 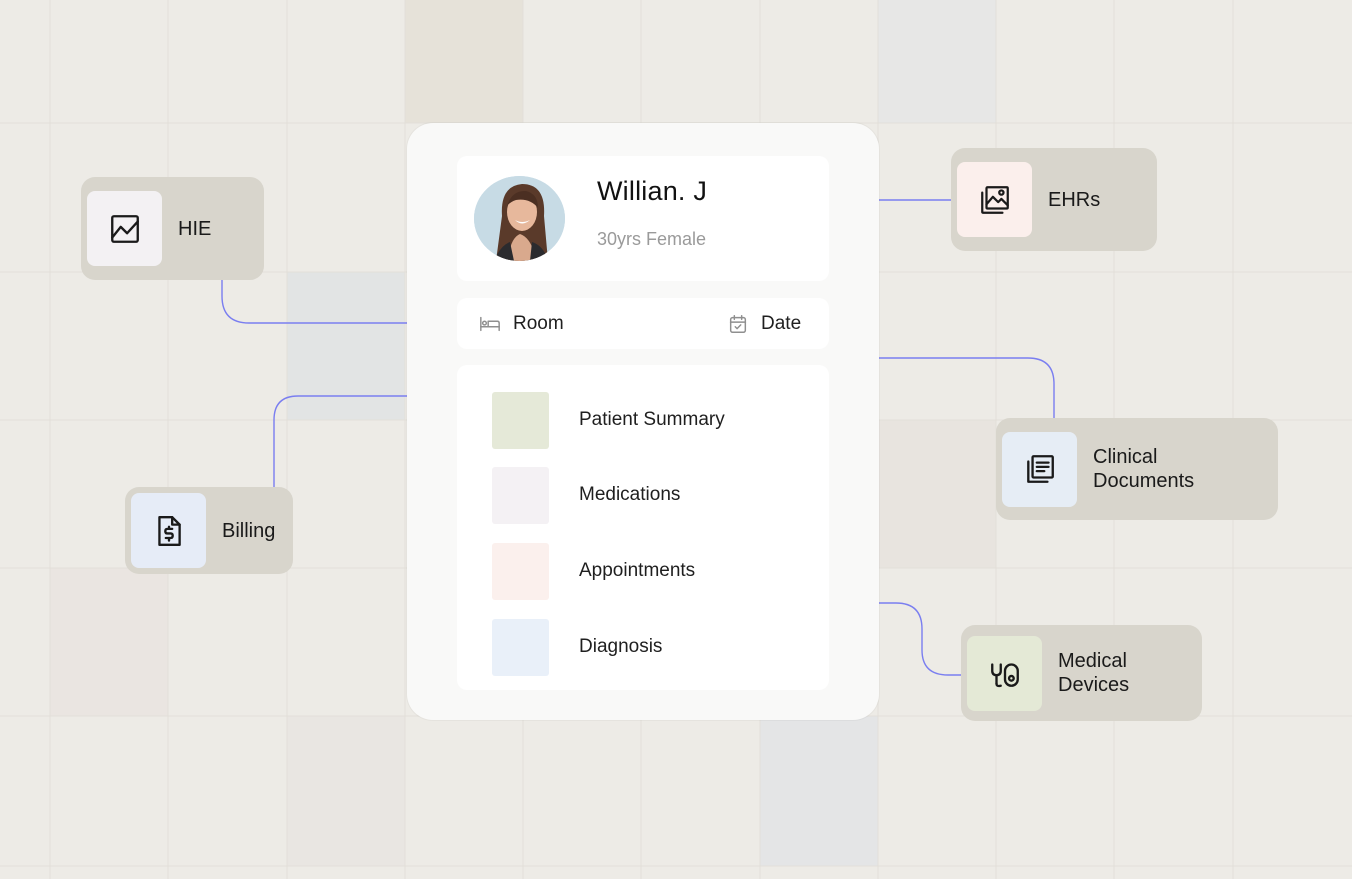 I want to click on patient-meta-row: Room Date, so click(x=643, y=323).